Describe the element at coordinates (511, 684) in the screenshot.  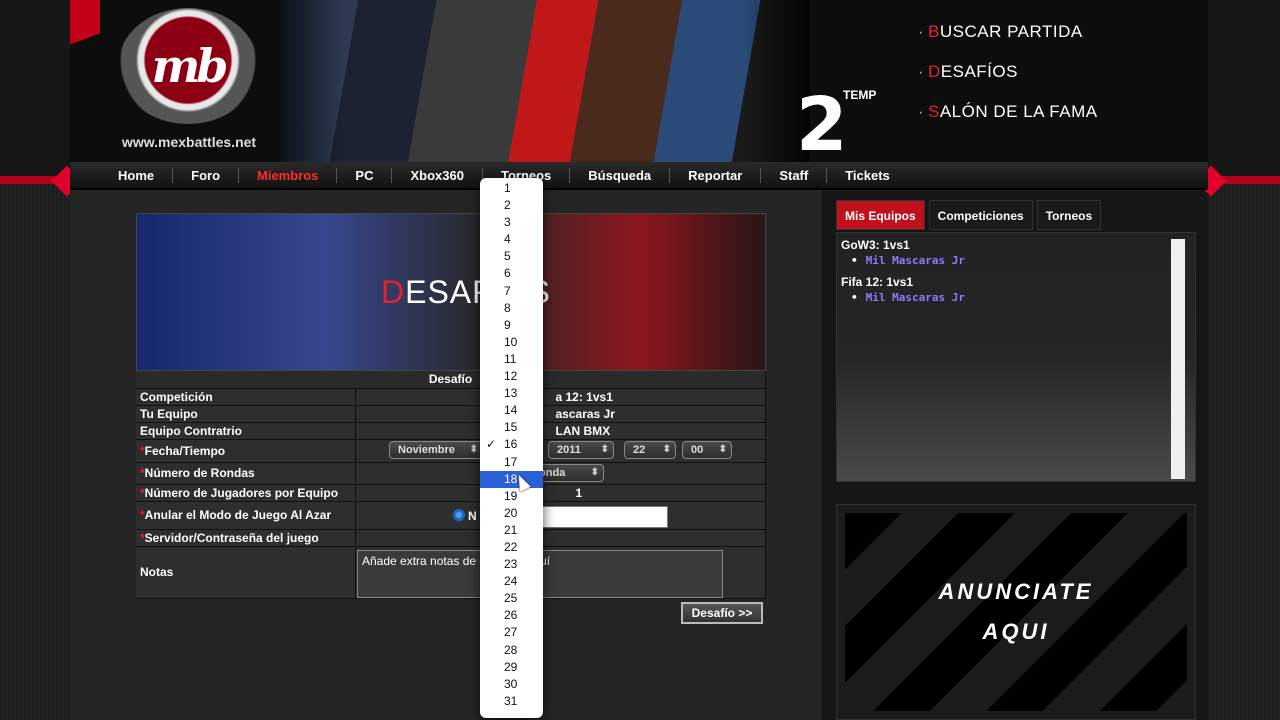
I see `day-option: 30` at that location.